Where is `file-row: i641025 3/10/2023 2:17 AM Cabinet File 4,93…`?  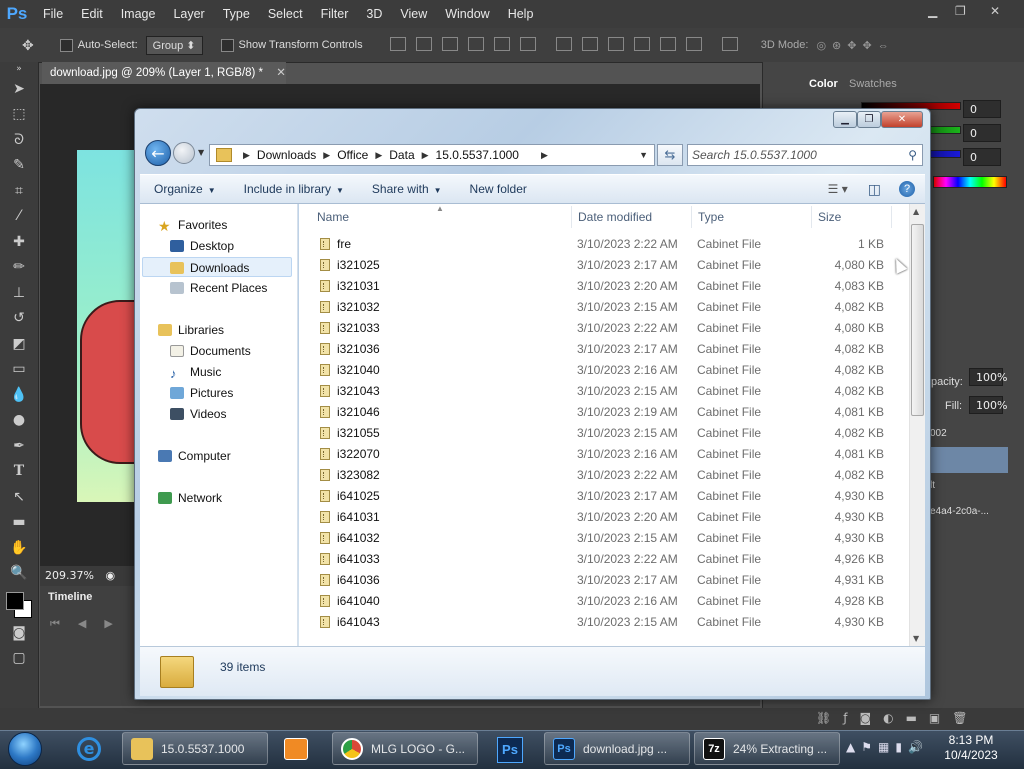 file-row: i641025 3/10/2023 2:17 AM Cabinet File 4,93… is located at coordinates (604, 496).